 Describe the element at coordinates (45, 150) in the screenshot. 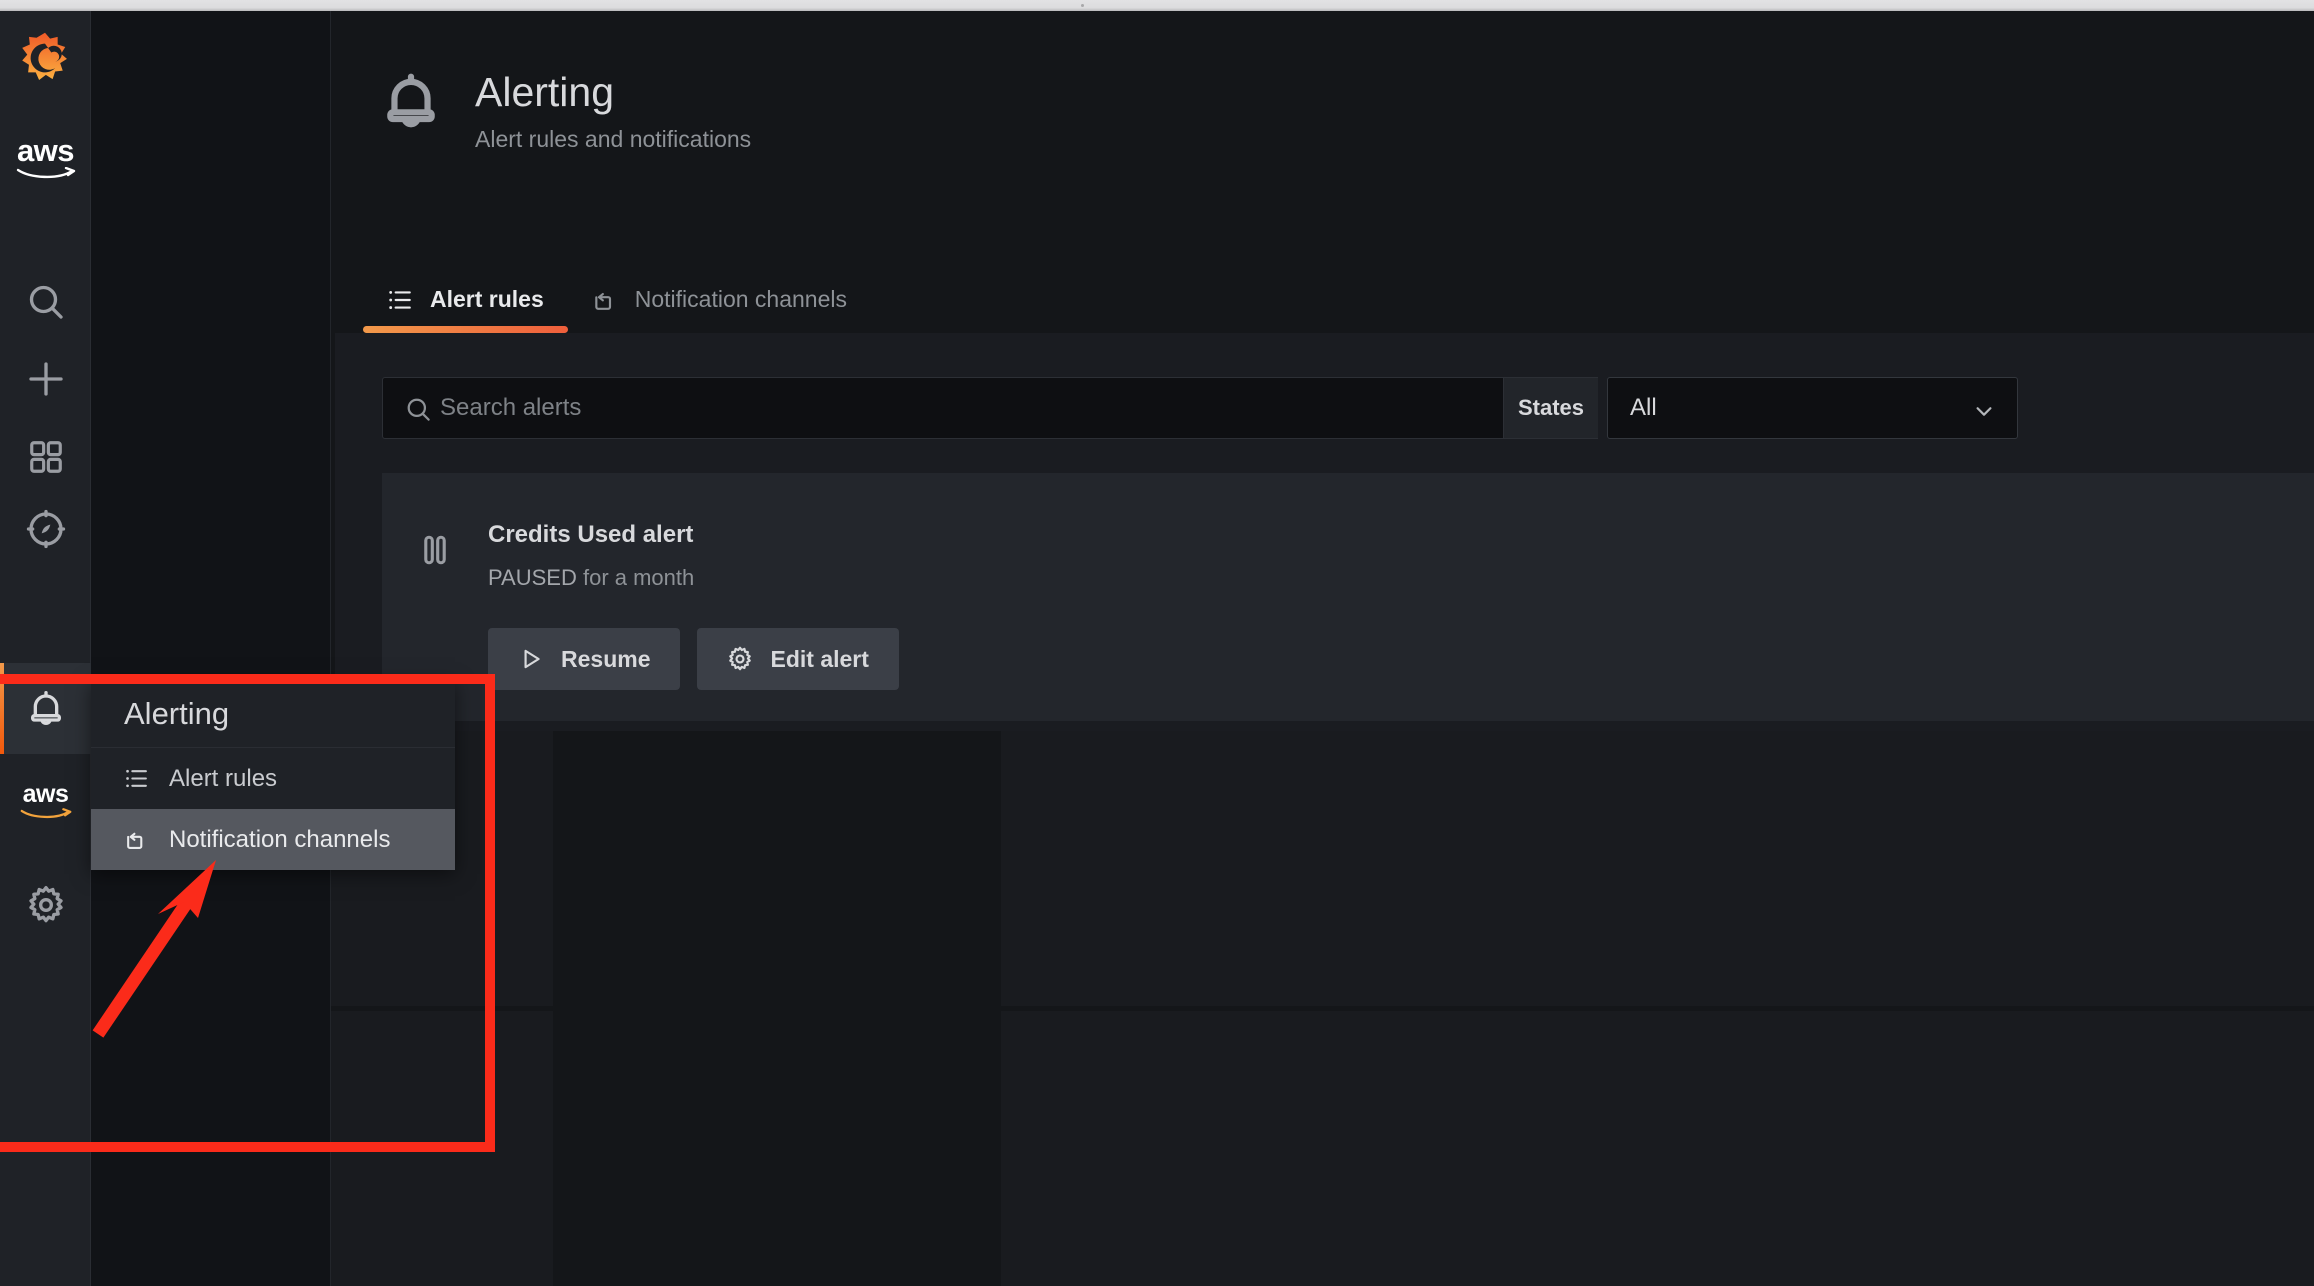

I see `aws-wordmark: aws` at that location.